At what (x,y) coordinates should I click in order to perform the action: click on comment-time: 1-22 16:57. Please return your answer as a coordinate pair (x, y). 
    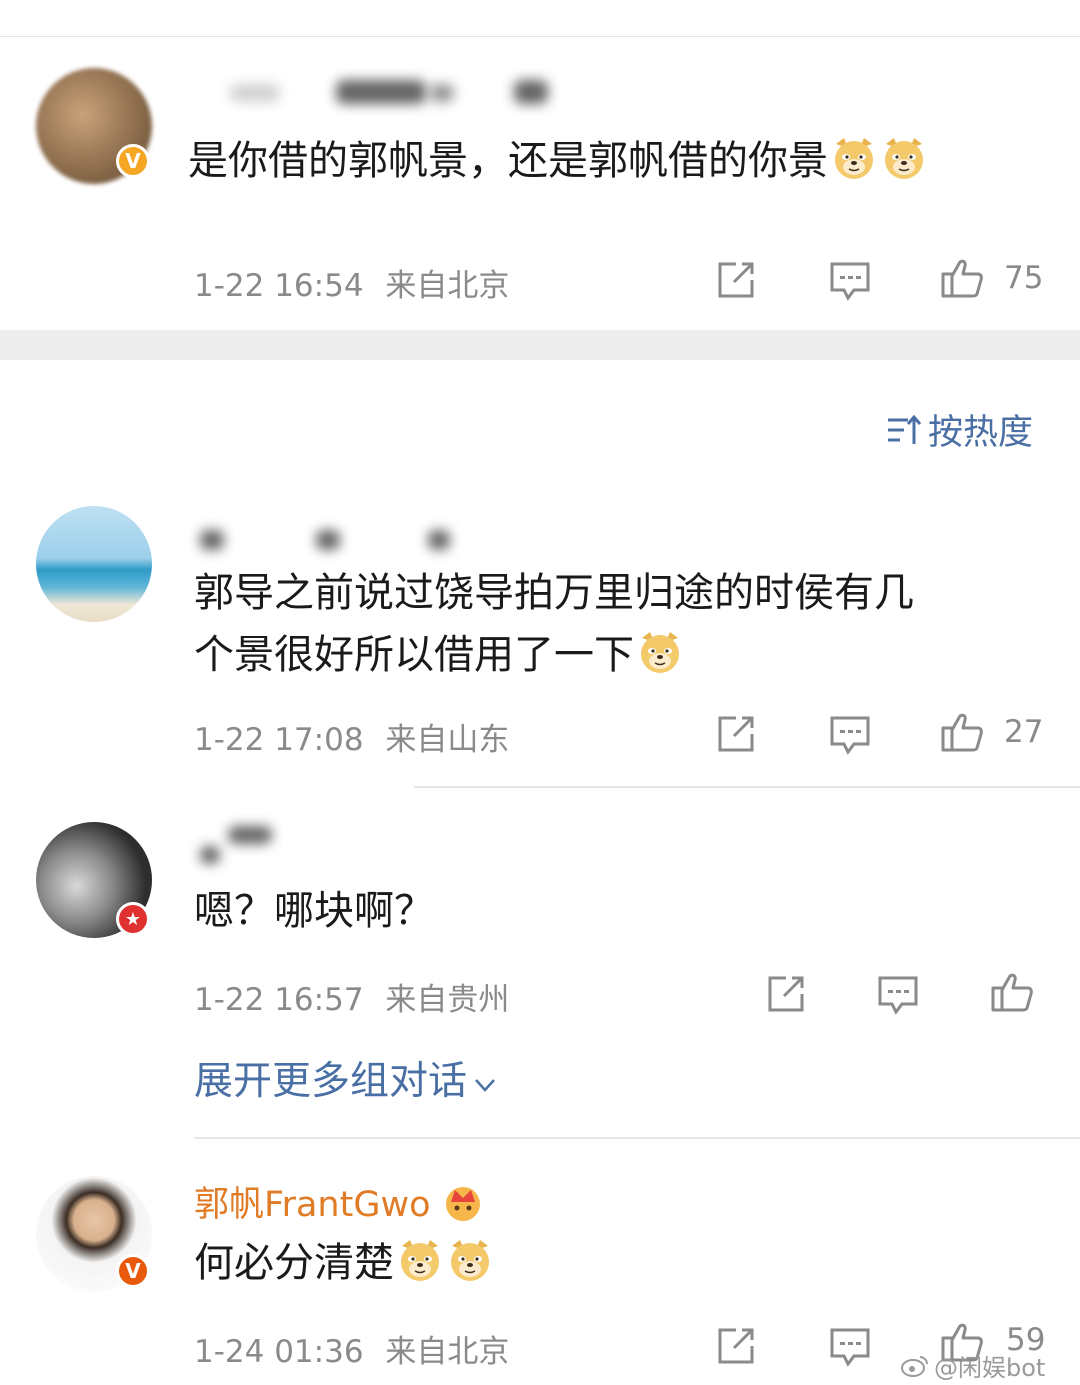
    Looking at the image, I should click on (279, 1000).